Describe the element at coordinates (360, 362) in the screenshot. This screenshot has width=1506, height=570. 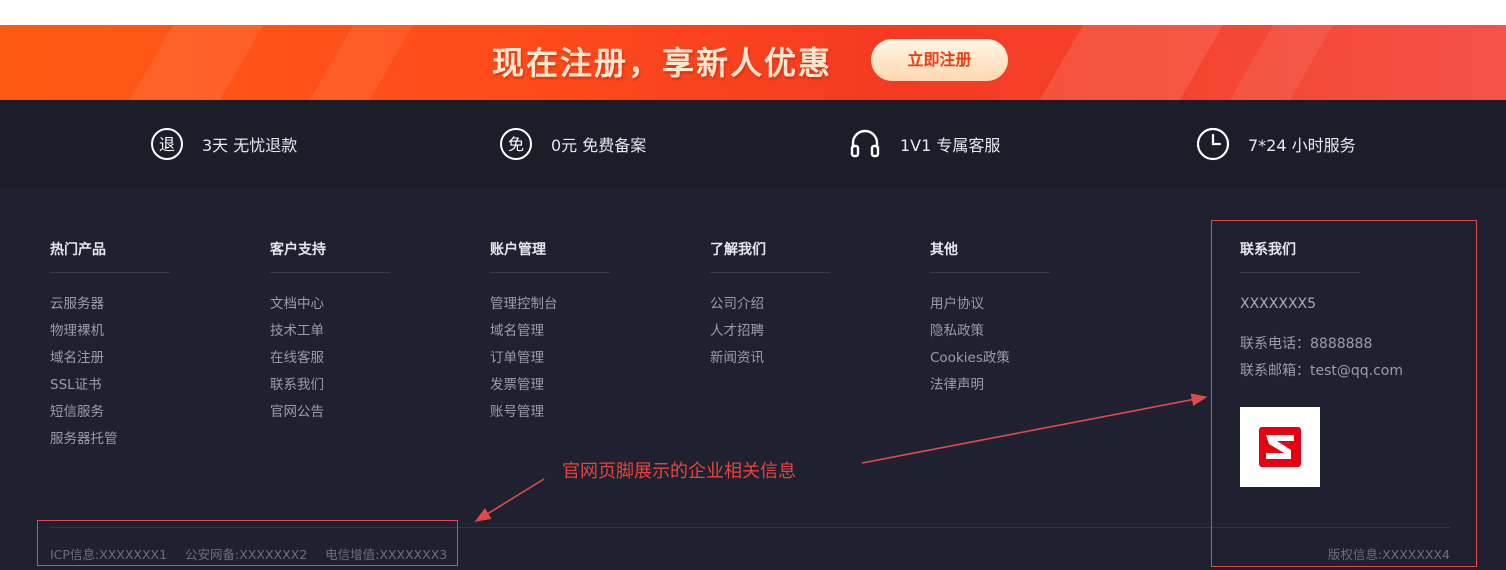
I see `footer-link: 在线客服` at that location.